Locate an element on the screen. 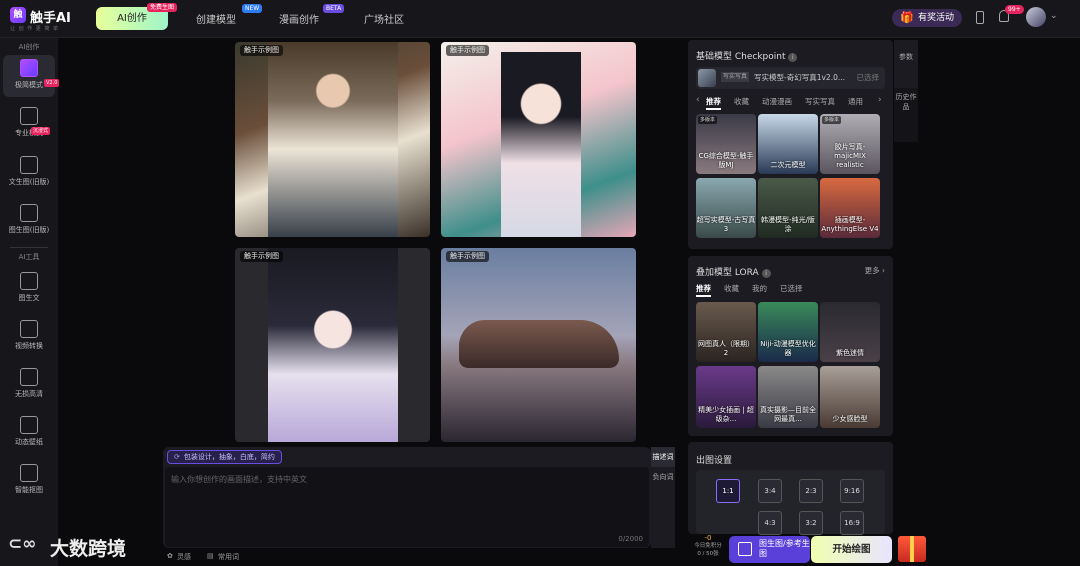 Image resolution: width=1080 pixels, height=566 pixels. lora-title-text: 叠加模型 LORA is located at coordinates (727, 273).